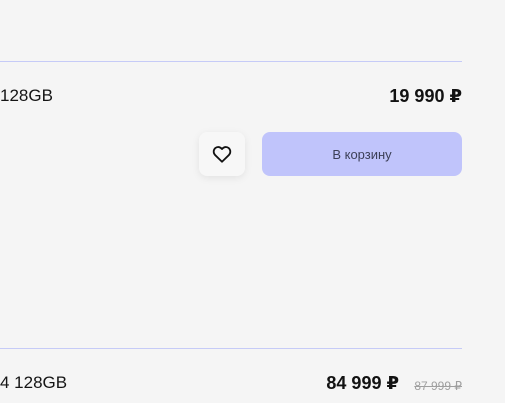  Describe the element at coordinates (438, 386) in the screenshot. I see `product-old-price: 87 999 ₽` at that location.